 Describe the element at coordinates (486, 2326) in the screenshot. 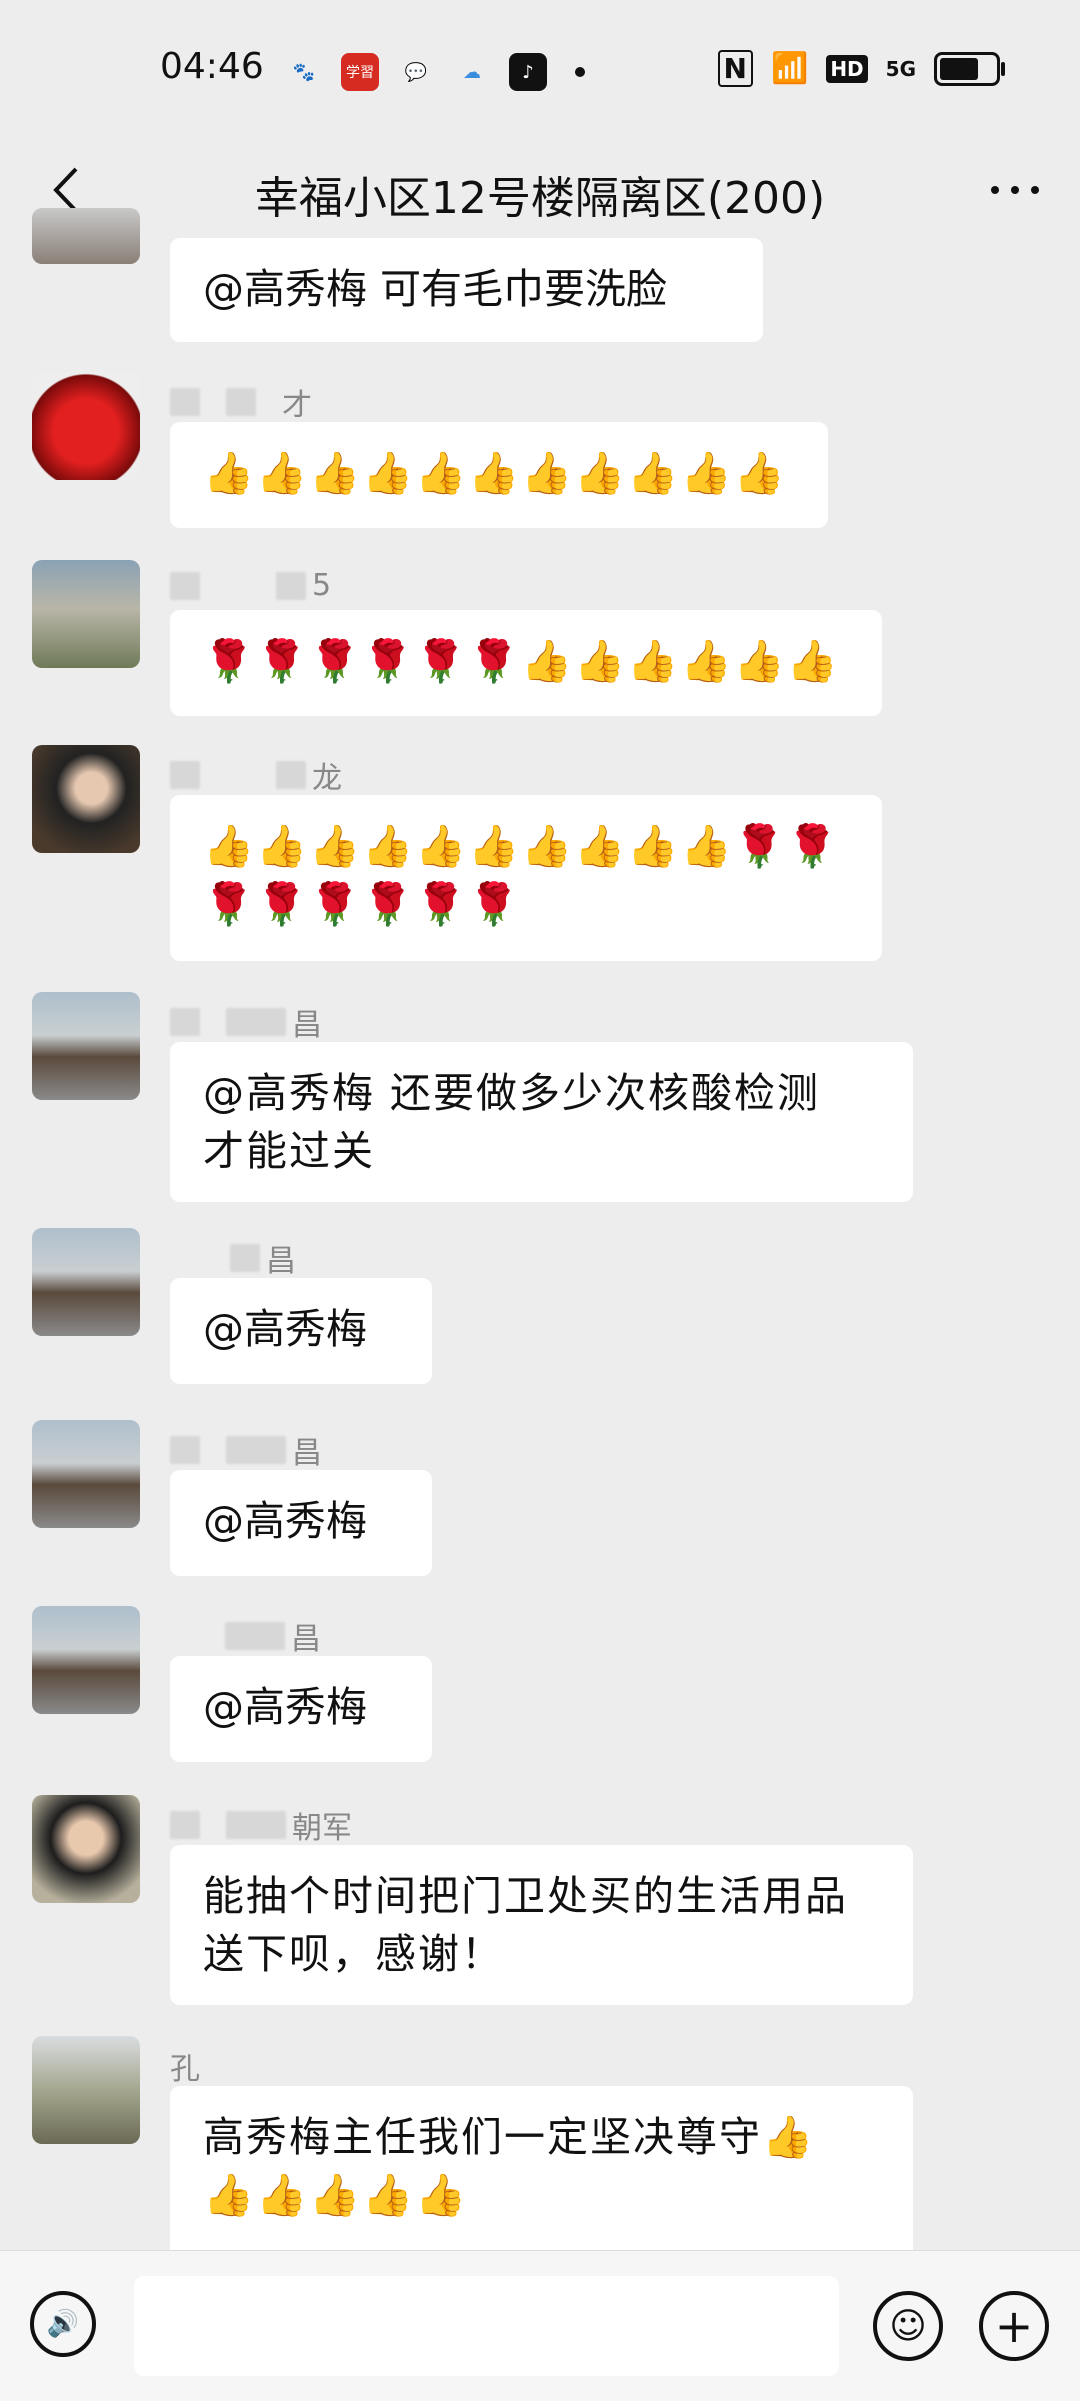

I see `message-input` at that location.